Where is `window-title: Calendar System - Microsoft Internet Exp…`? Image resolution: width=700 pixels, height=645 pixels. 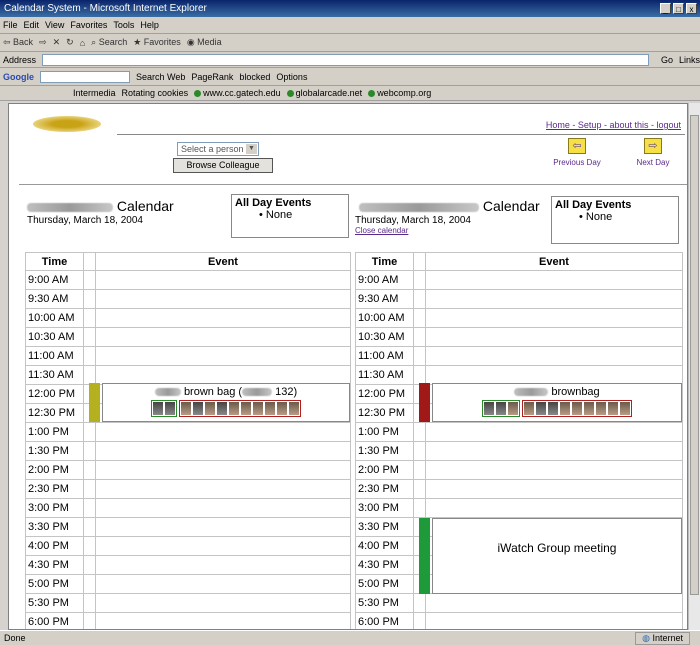 window-title: Calendar System - Microsoft Internet Exp… is located at coordinates (105, 8).